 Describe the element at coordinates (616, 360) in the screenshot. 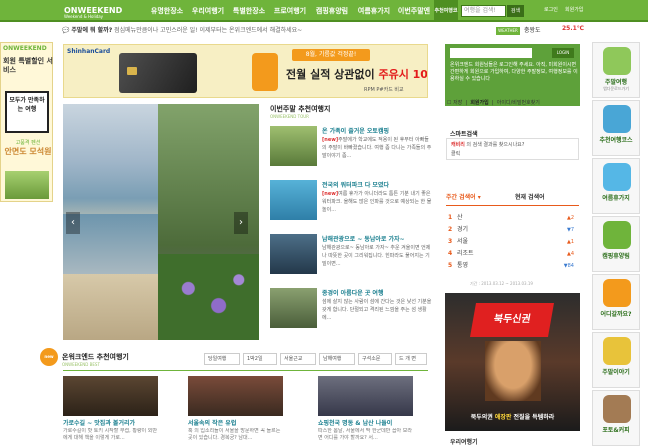

I see `side-story-button: 주말이야기` at that location.